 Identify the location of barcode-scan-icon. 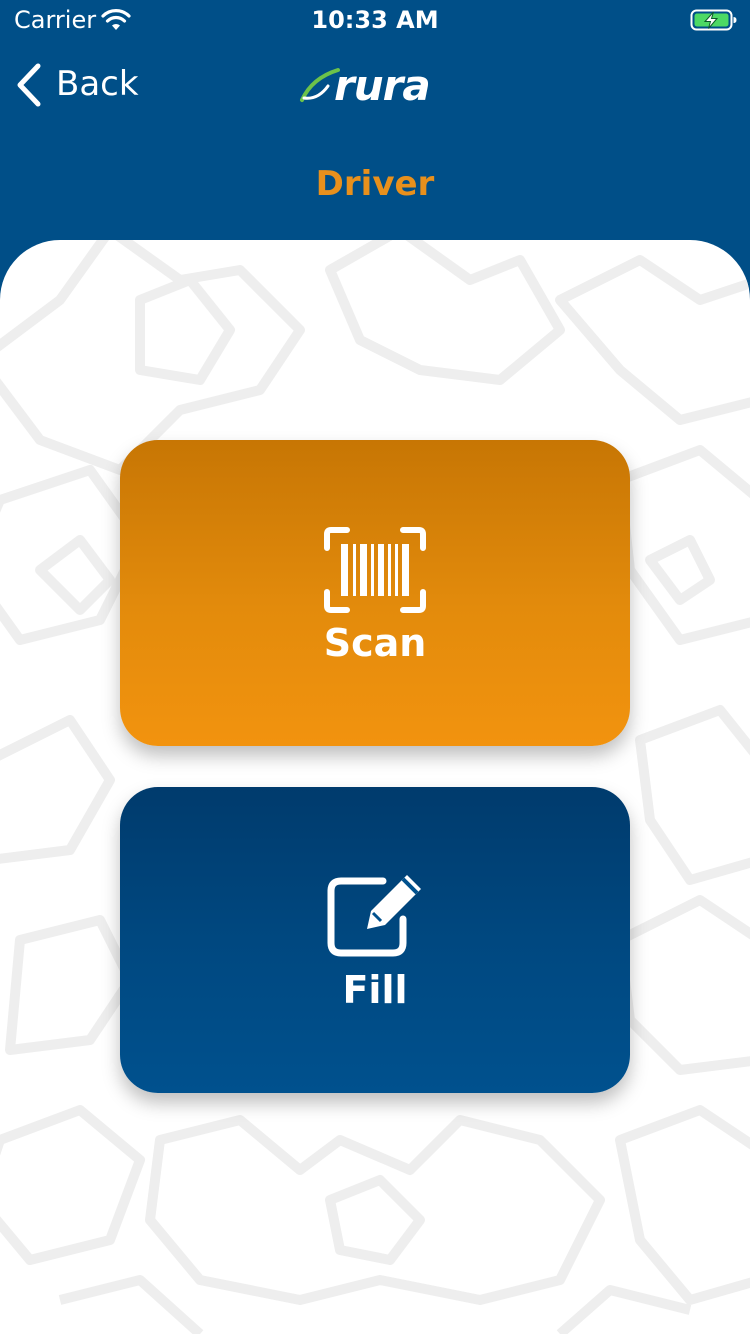
(375, 570).